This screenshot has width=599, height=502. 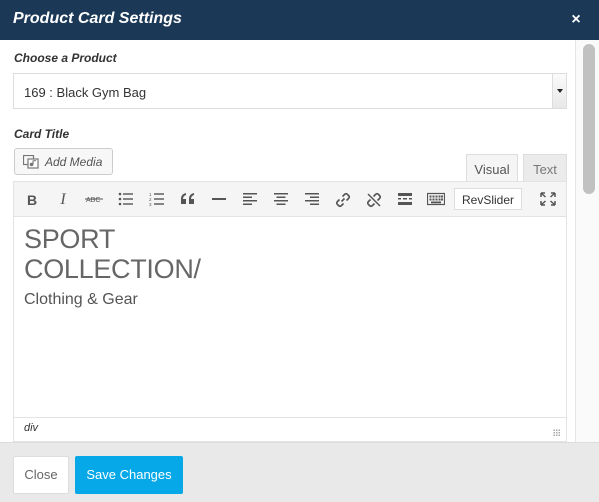 I want to click on horizontal-line-button, so click(x=219, y=200).